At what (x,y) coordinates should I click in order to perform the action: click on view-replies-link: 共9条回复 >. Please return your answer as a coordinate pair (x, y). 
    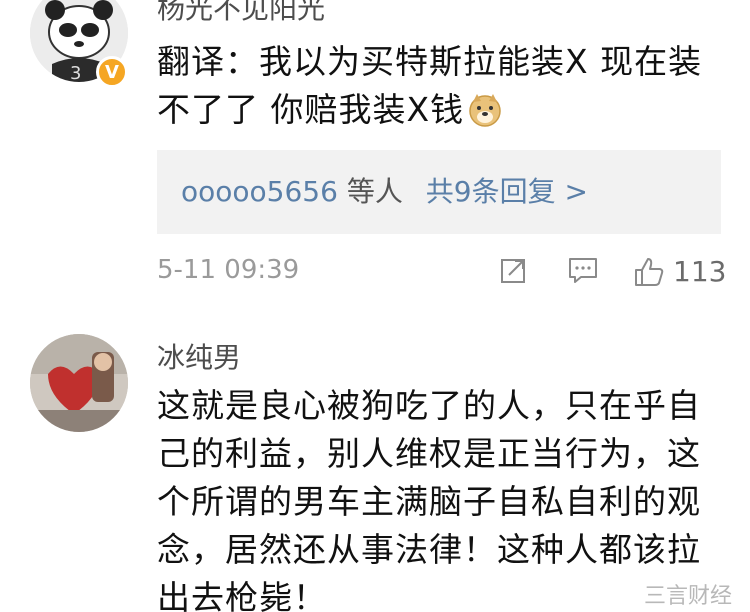
    Looking at the image, I should click on (507, 191).